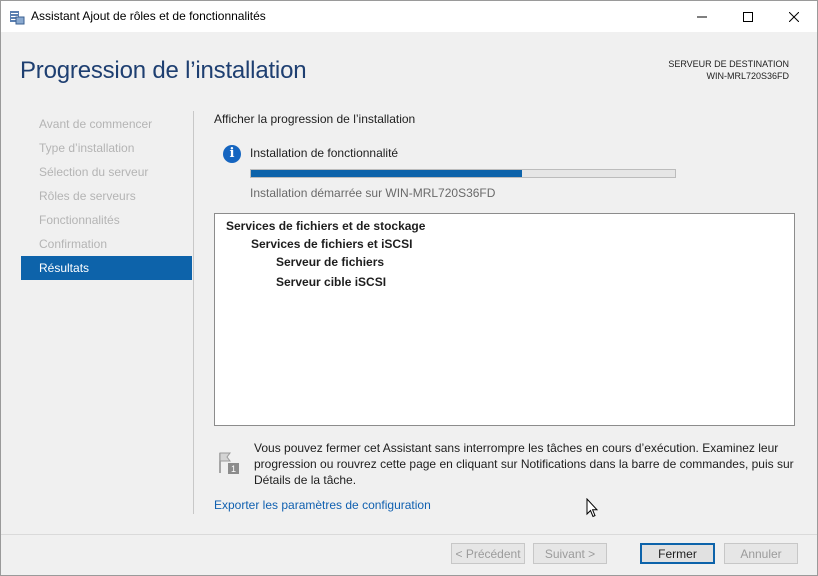 The width and height of the screenshot is (818, 576). Describe the element at coordinates (87, 148) in the screenshot. I see `nav-step-installation-type: Type d’installation` at that location.